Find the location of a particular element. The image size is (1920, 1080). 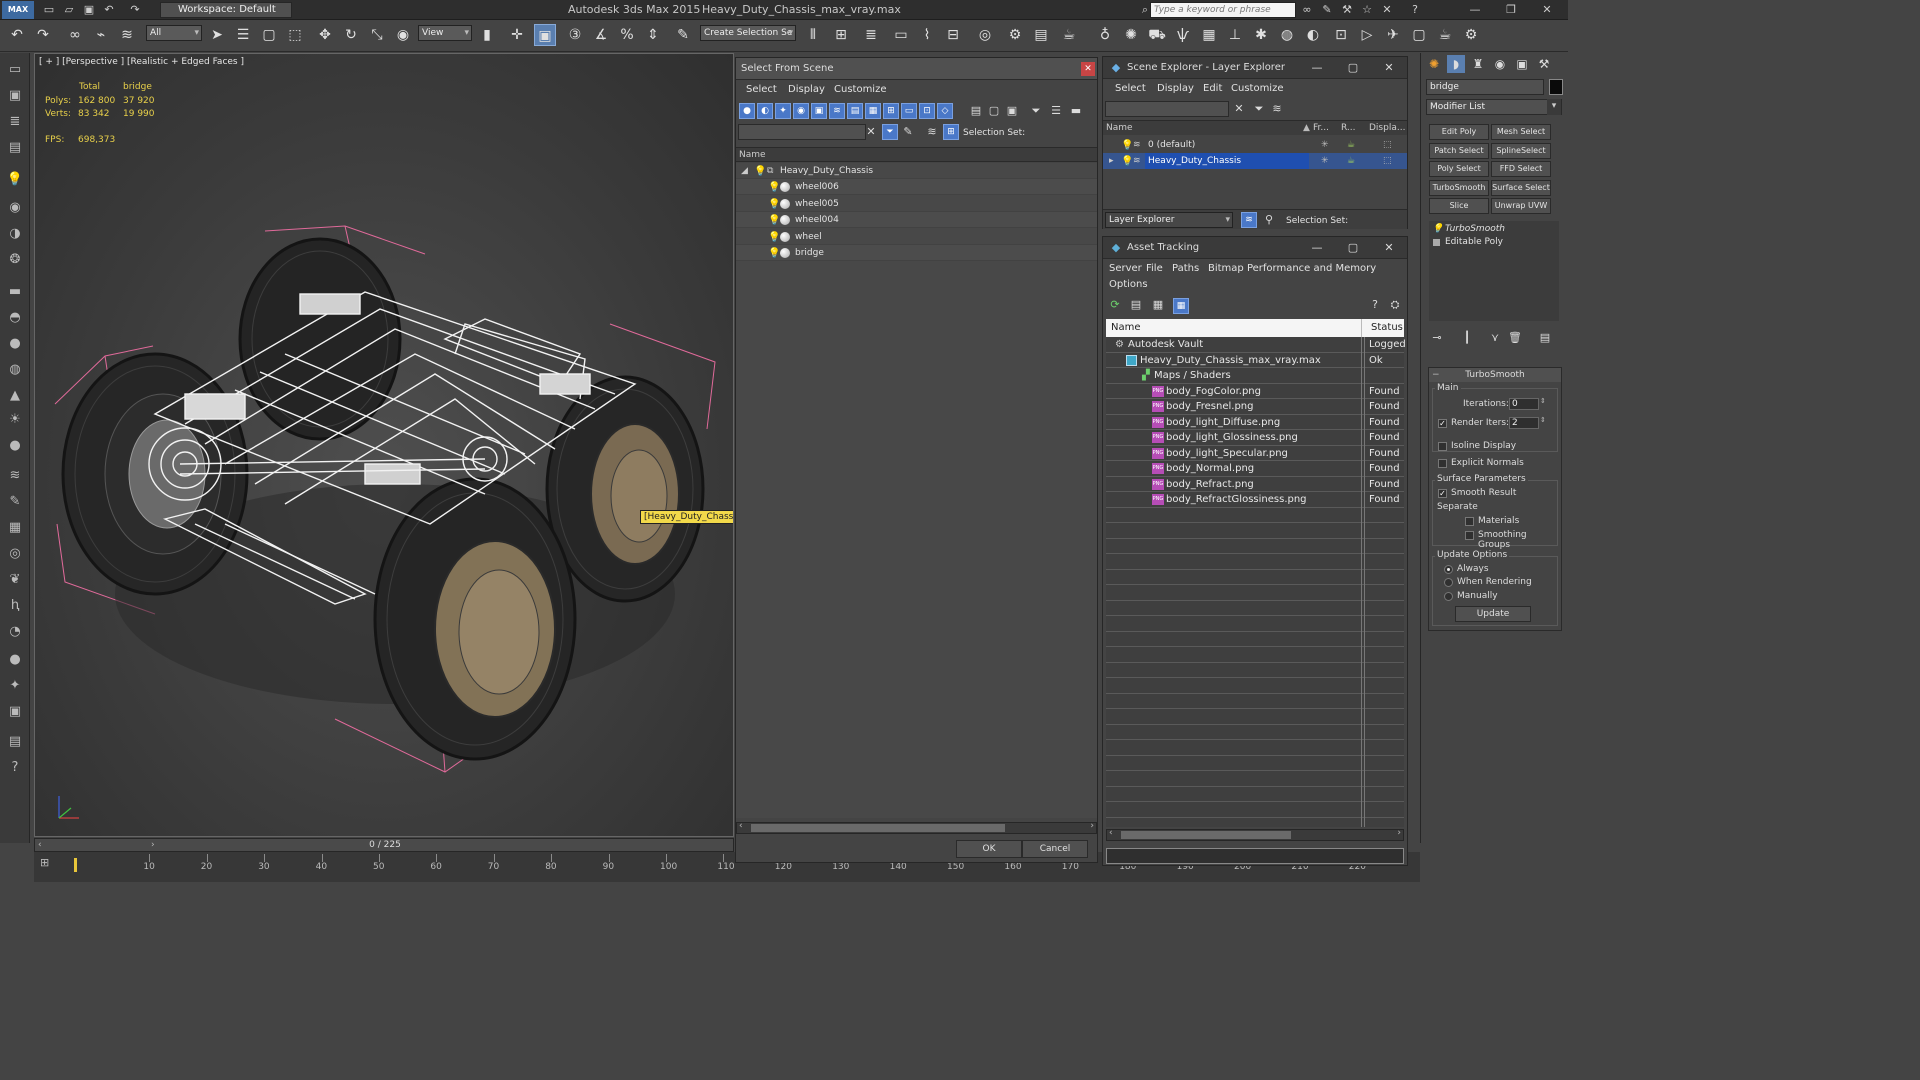

highlight-icon: ✎ is located at coordinates (908, 132).